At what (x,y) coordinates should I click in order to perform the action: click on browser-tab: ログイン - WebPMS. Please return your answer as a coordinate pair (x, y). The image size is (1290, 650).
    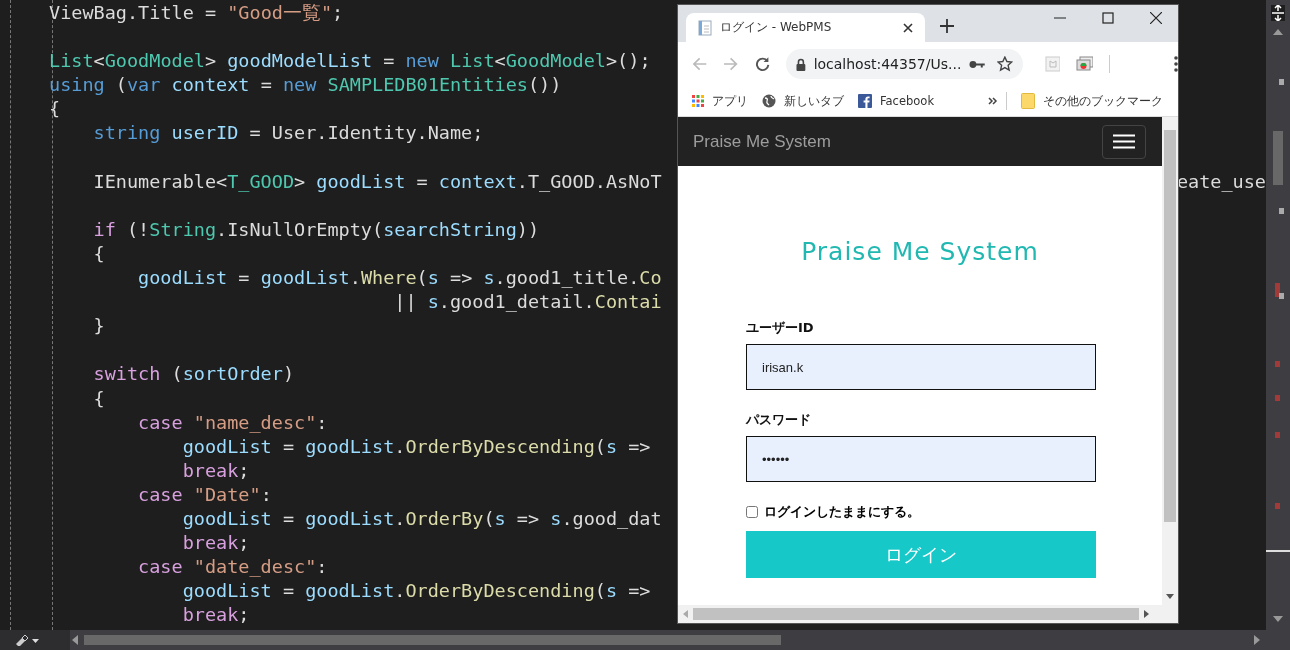
    Looking at the image, I should click on (805, 27).